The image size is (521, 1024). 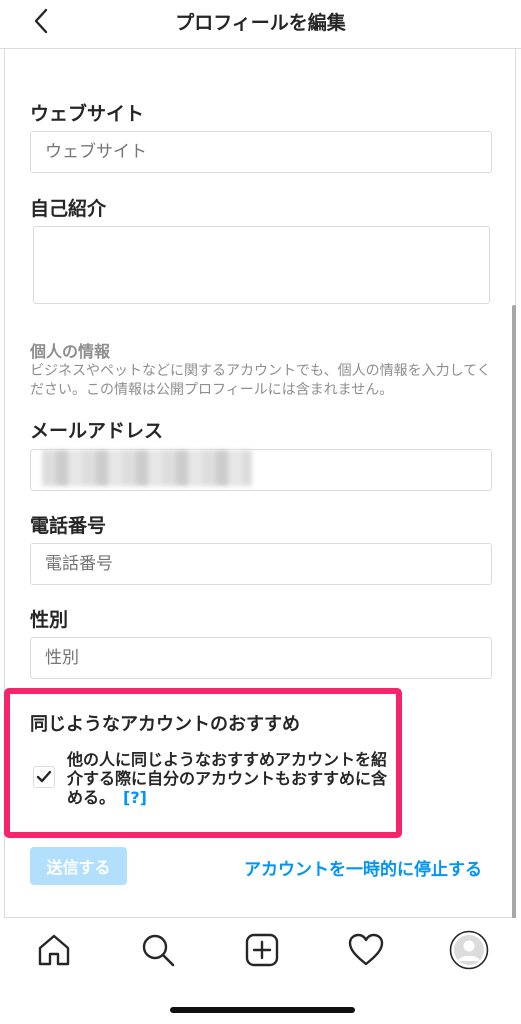 I want to click on search-icon, so click(x=158, y=950).